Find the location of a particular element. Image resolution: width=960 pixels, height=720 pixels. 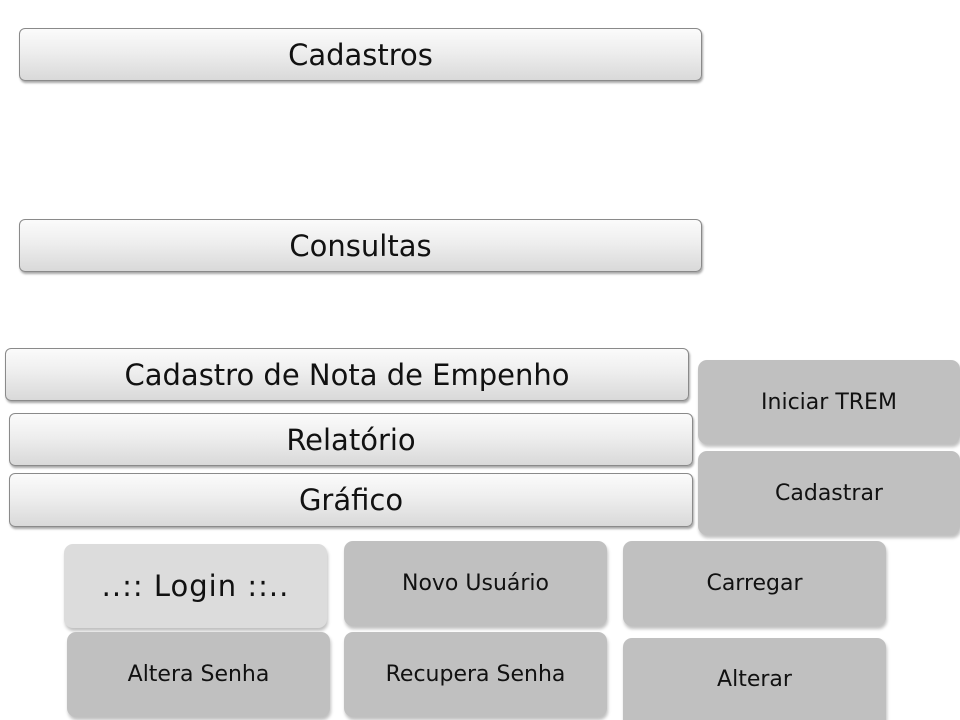

login-button: ..:: Login ::.. is located at coordinates (195, 586).